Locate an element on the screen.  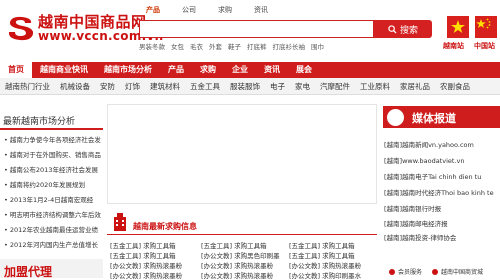
join-agent-text: 加盟代理 is located at coordinates (28, 272).